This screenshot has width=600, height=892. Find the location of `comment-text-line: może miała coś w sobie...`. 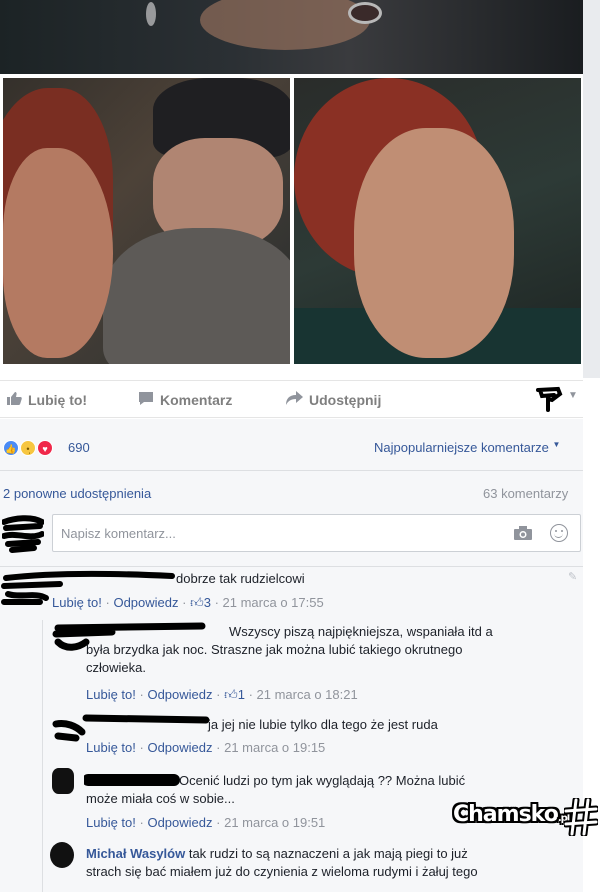

comment-text-line: może miała coś w sobie... is located at coordinates (160, 798).